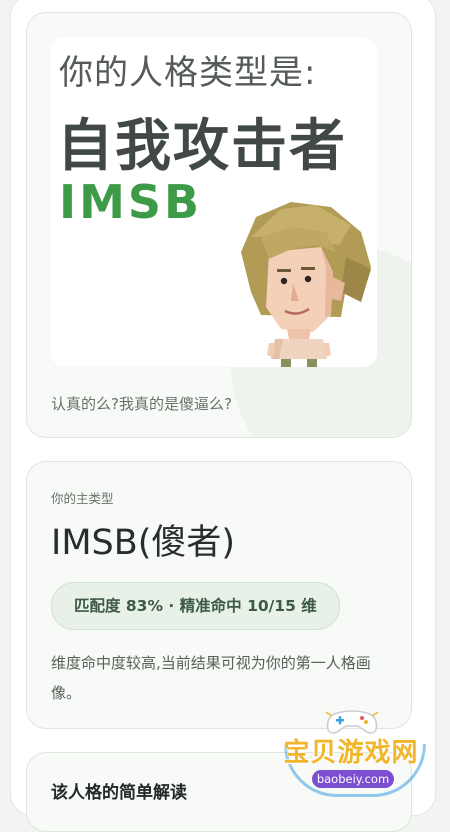  Describe the element at coordinates (351, 753) in the screenshot. I see `watermark-brand: 宝贝游戏网` at that location.